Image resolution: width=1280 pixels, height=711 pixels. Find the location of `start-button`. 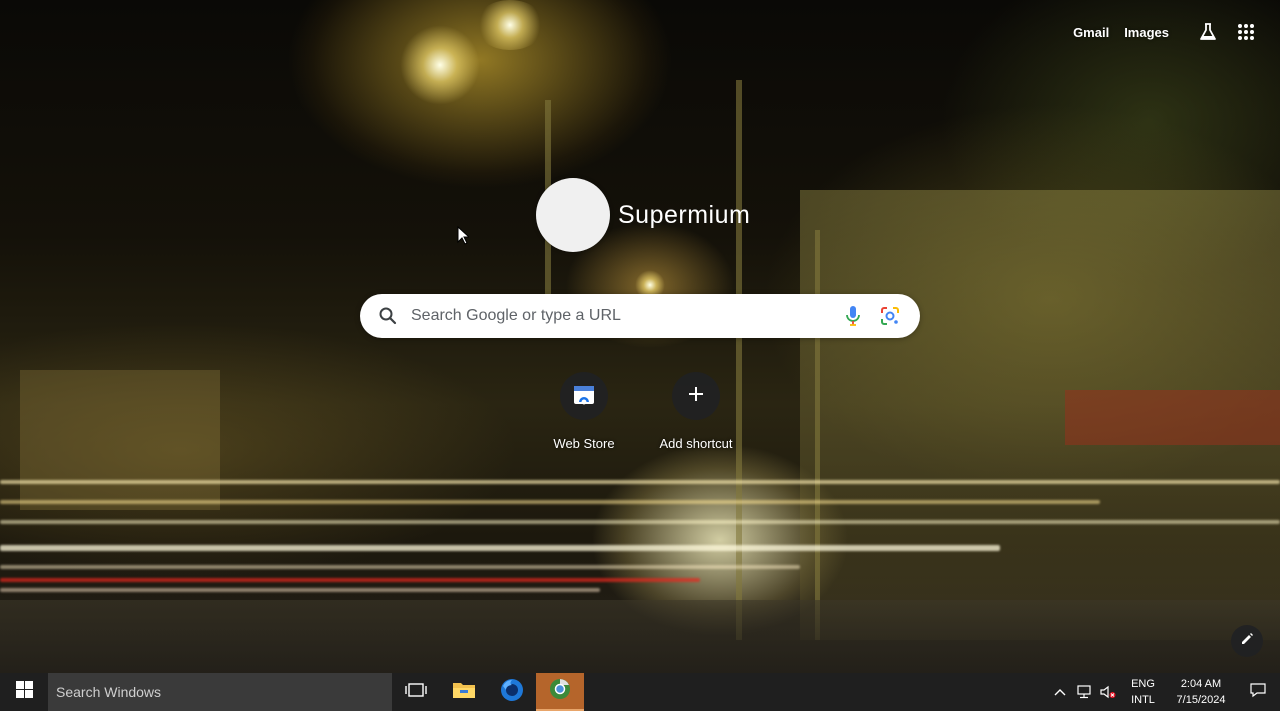

start-button is located at coordinates (24, 692).